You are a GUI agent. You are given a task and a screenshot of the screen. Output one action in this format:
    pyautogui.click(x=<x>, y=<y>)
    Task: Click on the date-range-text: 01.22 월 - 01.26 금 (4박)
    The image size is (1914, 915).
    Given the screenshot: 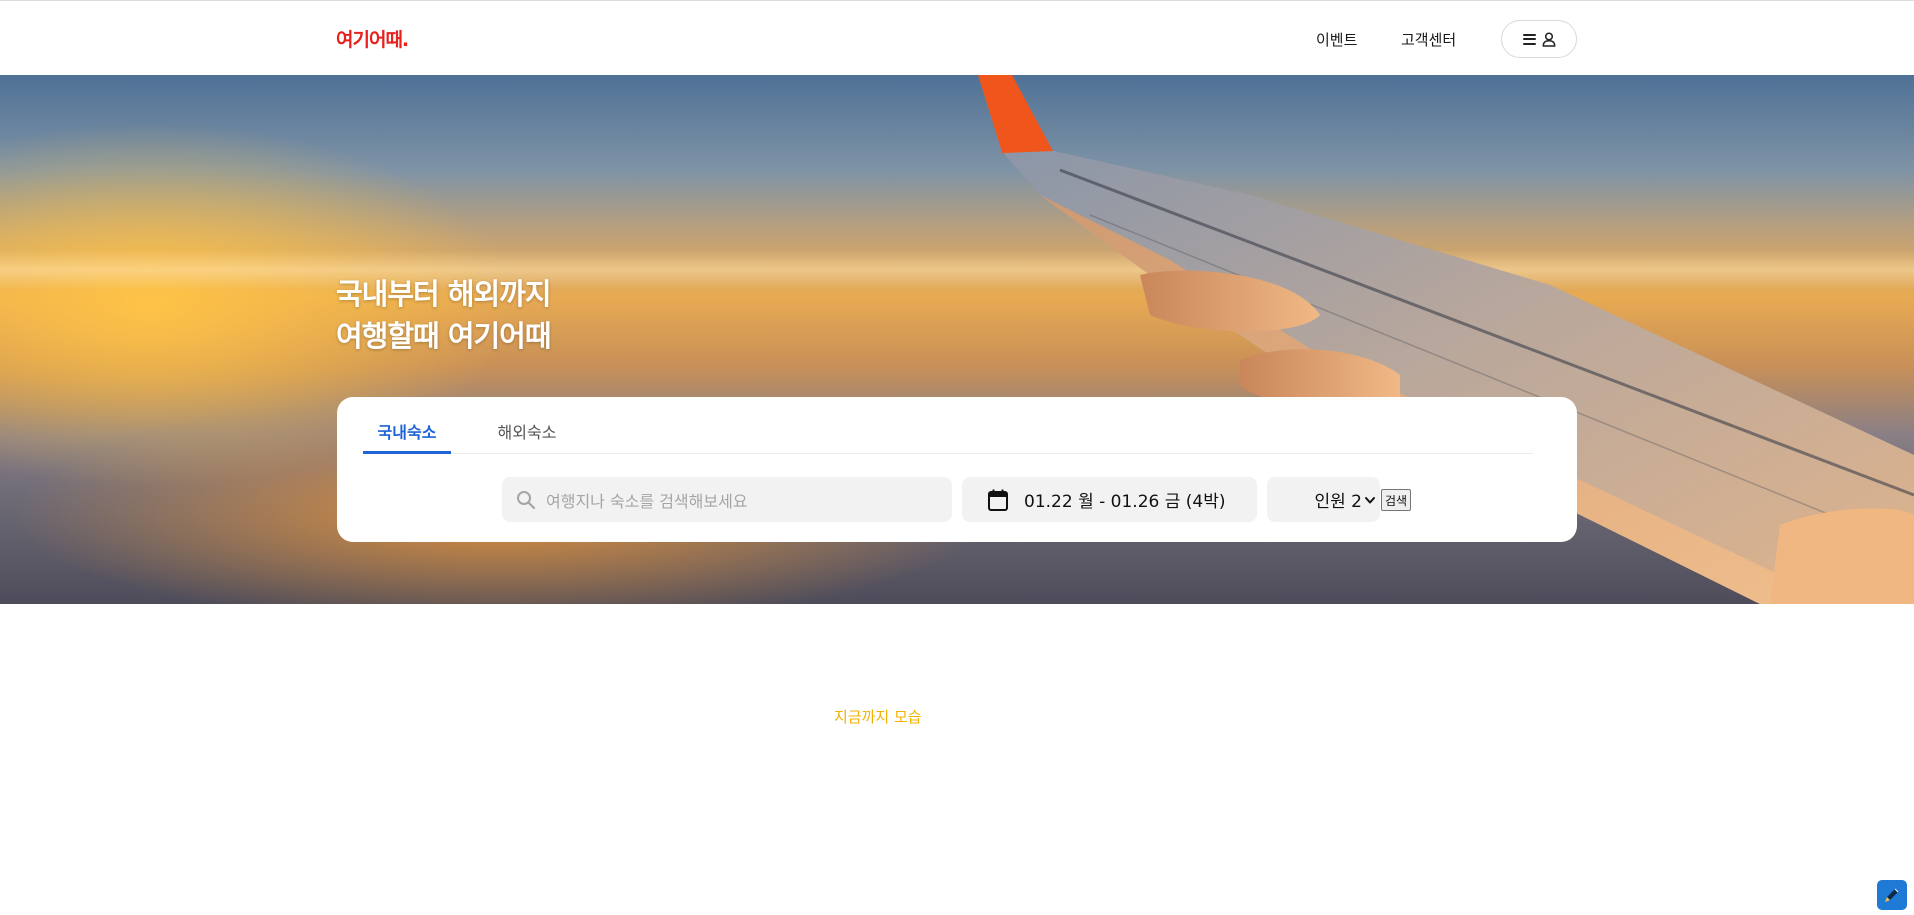 What is the action you would take?
    pyautogui.click(x=1125, y=502)
    